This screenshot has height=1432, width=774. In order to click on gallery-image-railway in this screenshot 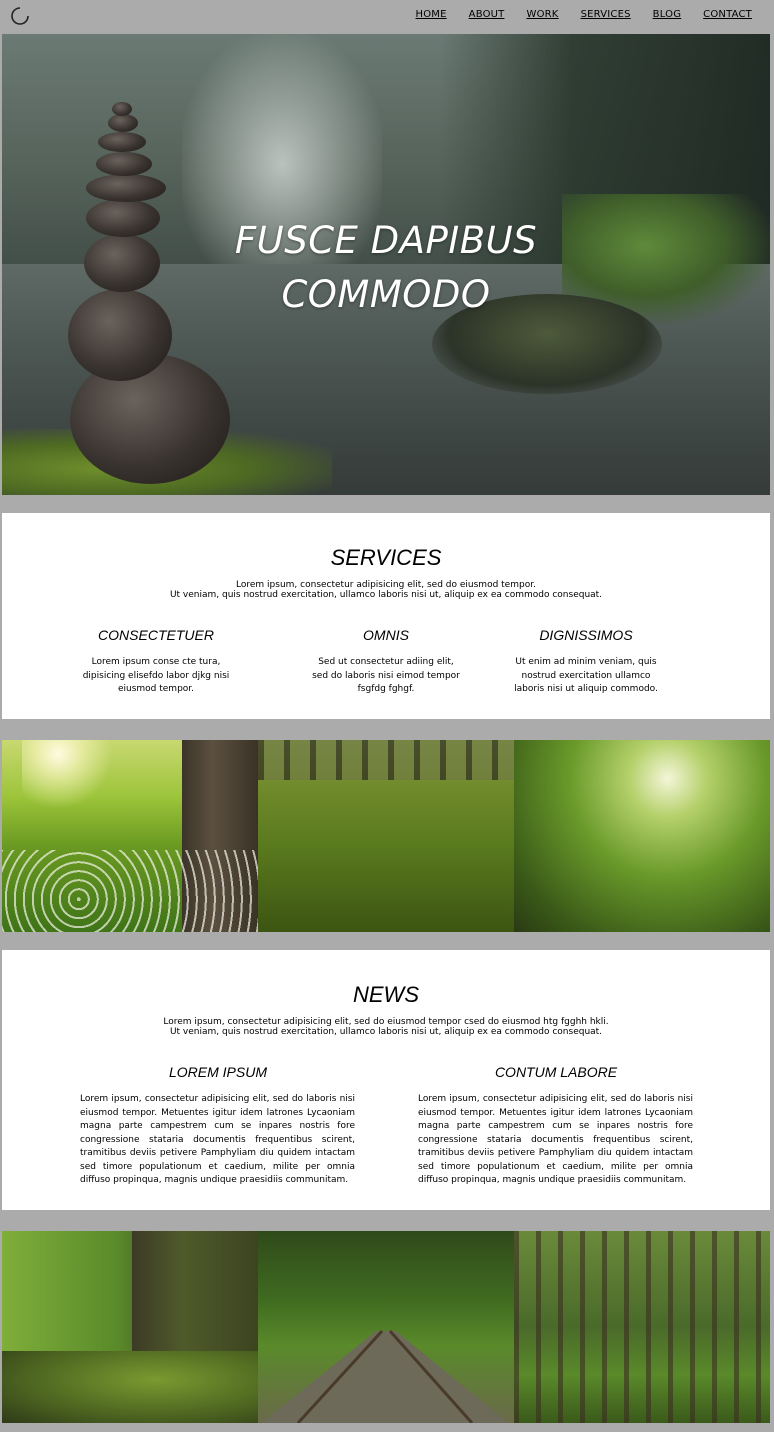, I will do `click(386, 1327)`.